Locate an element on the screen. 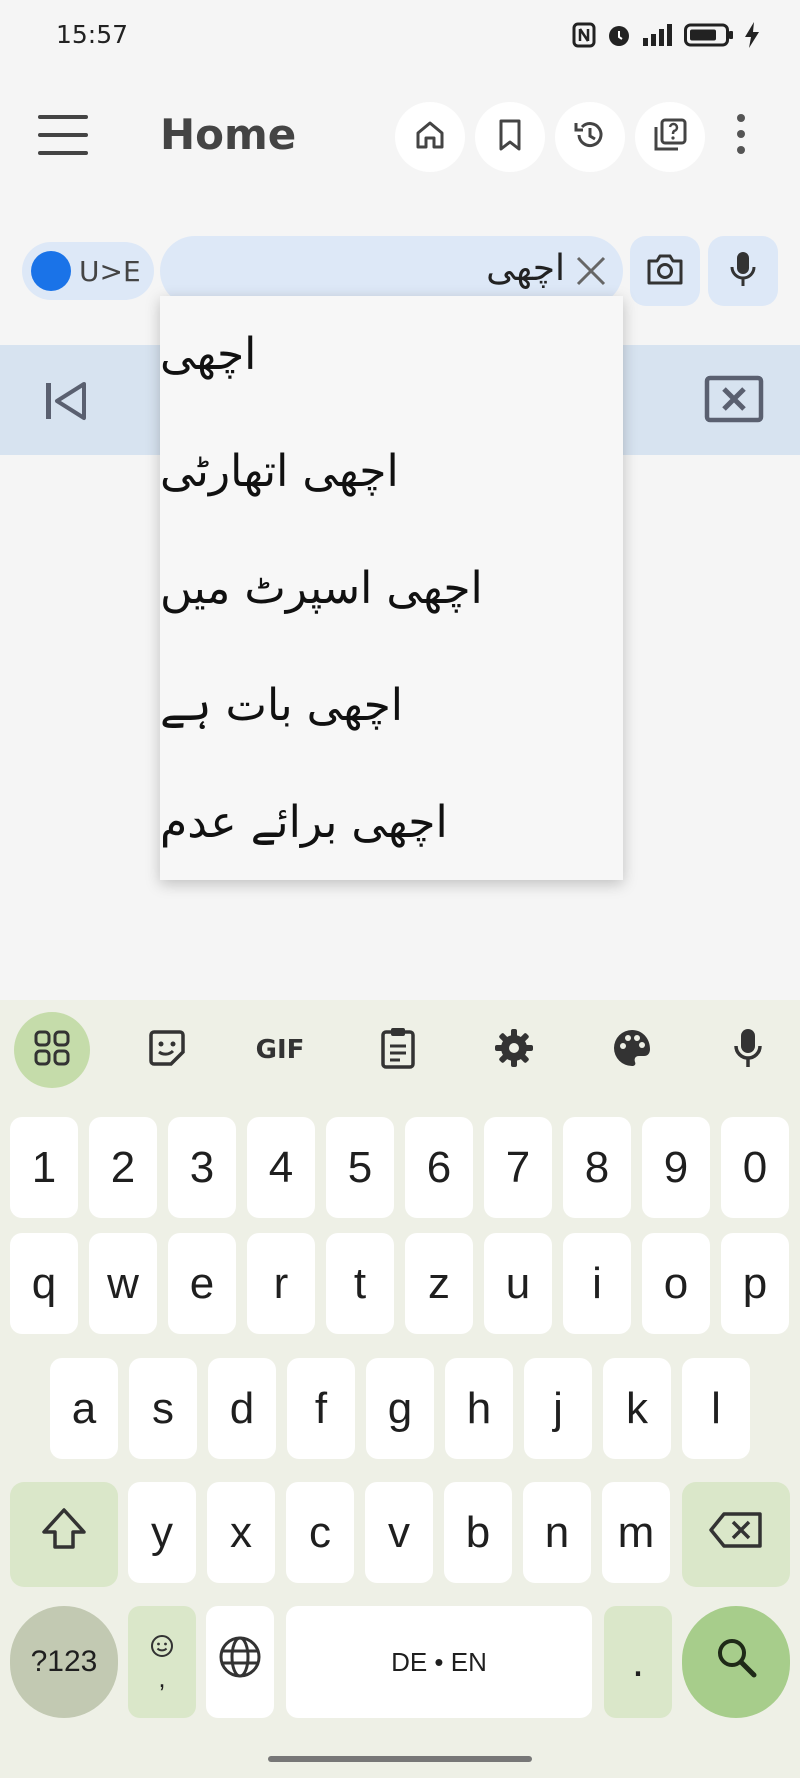  history-button is located at coordinates (590, 137).